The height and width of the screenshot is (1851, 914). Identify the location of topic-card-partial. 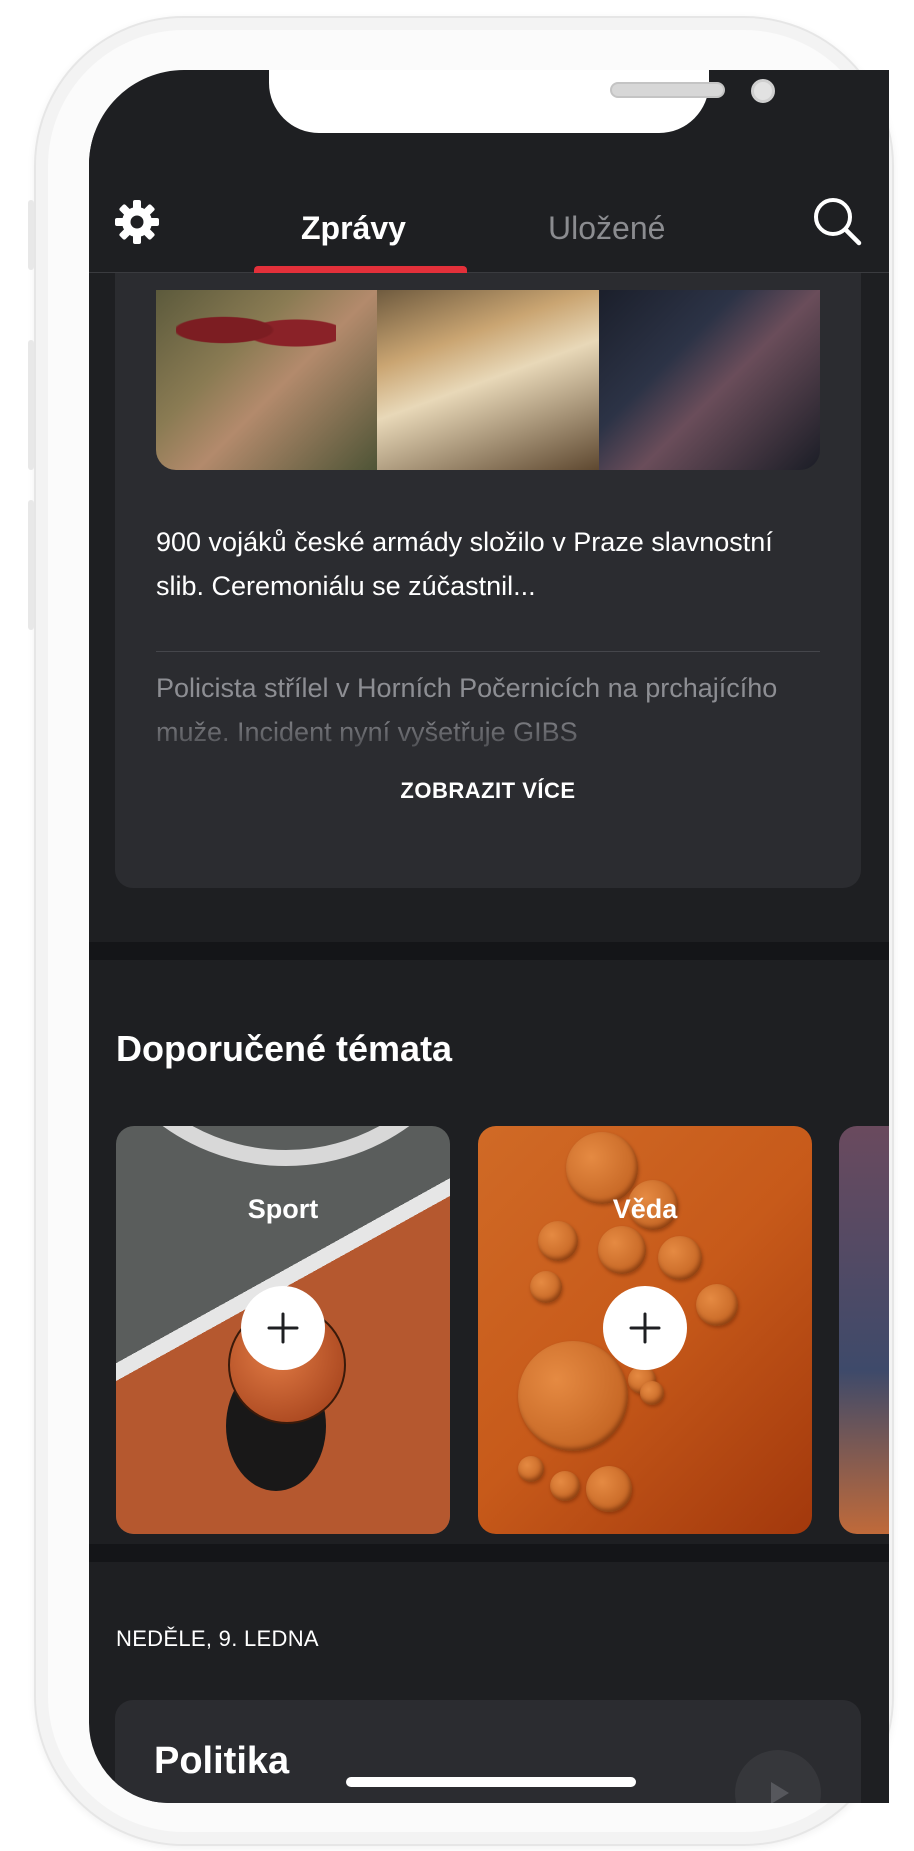
(864, 1330).